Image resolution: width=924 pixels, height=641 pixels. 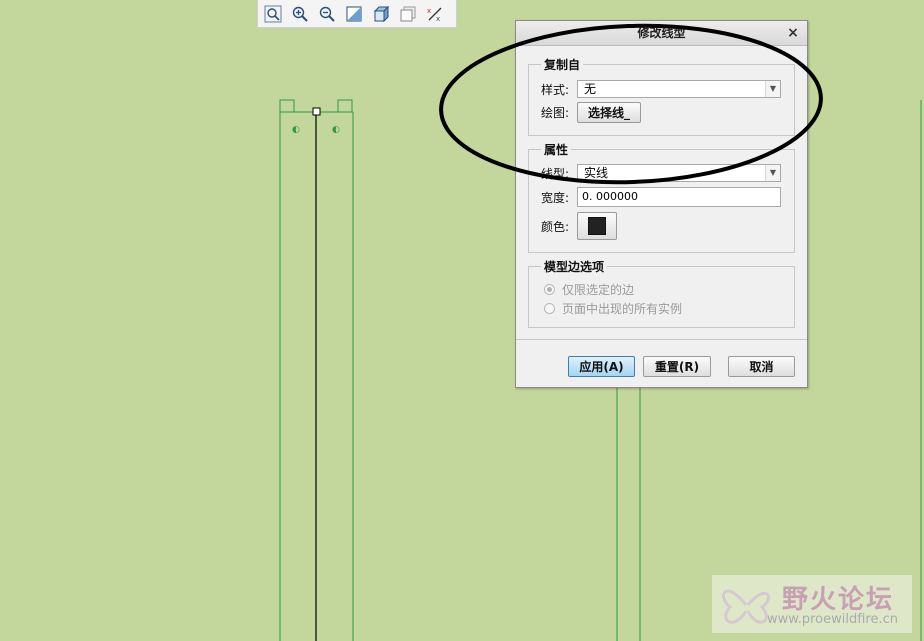 I want to click on select-line-button: 选择线_, so click(x=609, y=112).